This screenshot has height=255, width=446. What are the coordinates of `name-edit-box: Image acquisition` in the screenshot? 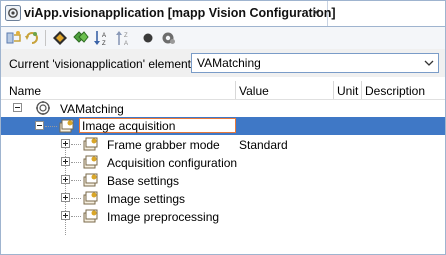 It's located at (157, 125).